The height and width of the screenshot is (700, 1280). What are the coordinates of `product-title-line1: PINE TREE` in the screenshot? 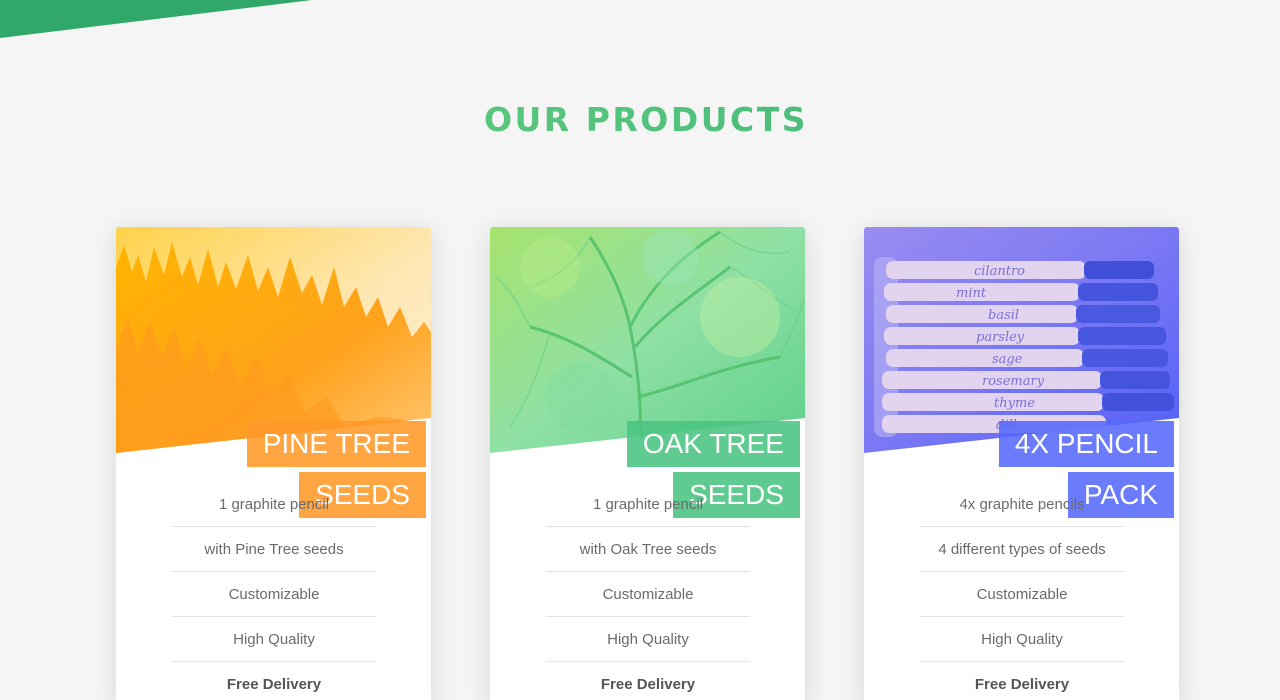 It's located at (336, 444).